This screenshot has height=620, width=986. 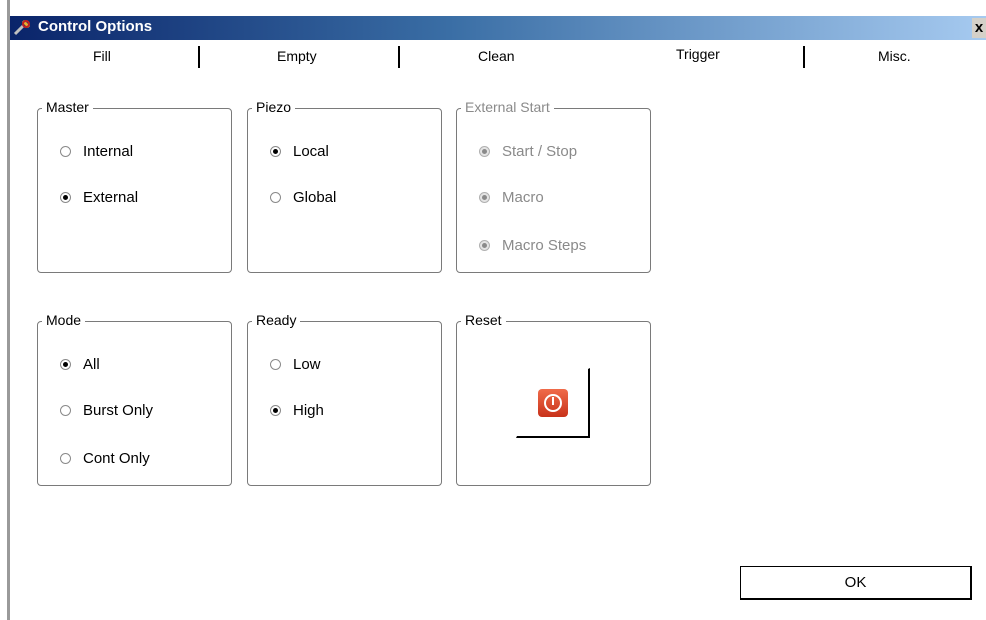 What do you see at coordinates (111, 197) in the screenshot?
I see `radio-label: External` at bounding box center [111, 197].